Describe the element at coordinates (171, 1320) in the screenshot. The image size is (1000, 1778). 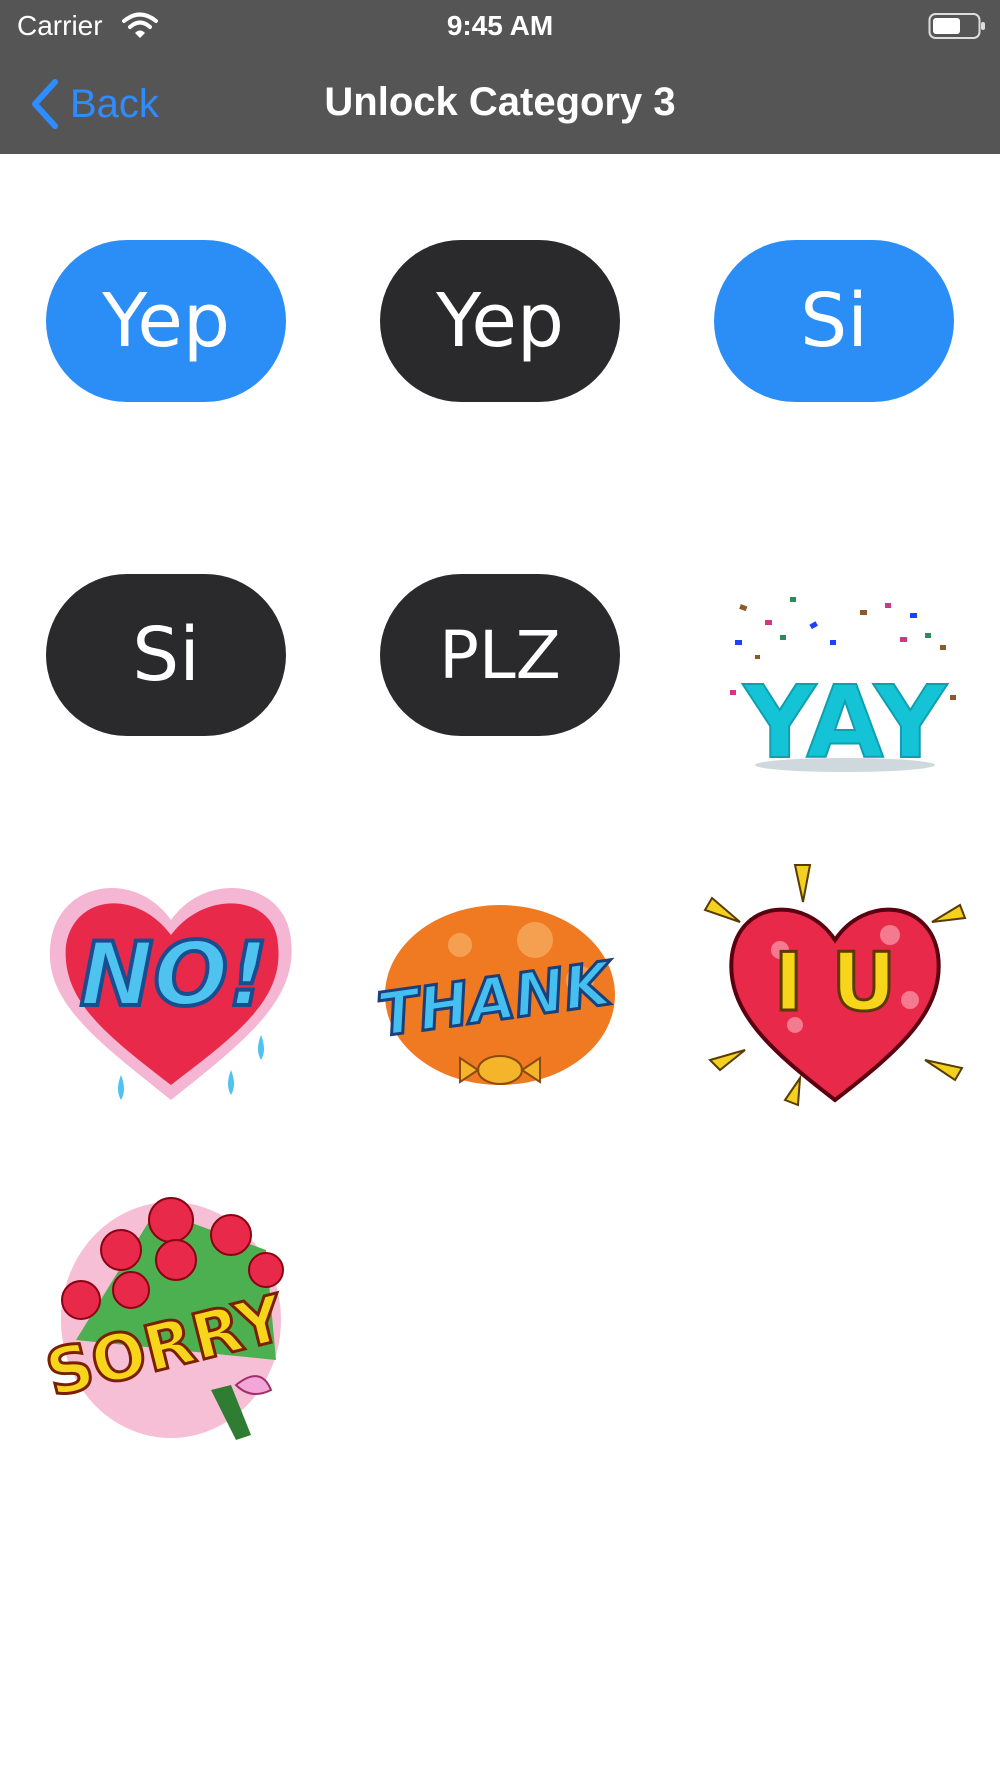
I see `sticker-sorry: SORRY` at that location.